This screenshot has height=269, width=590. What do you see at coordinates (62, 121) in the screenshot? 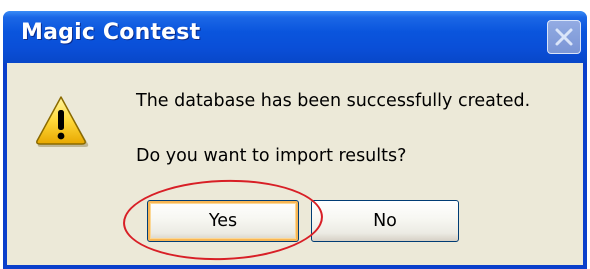
I see `warning-icon` at bounding box center [62, 121].